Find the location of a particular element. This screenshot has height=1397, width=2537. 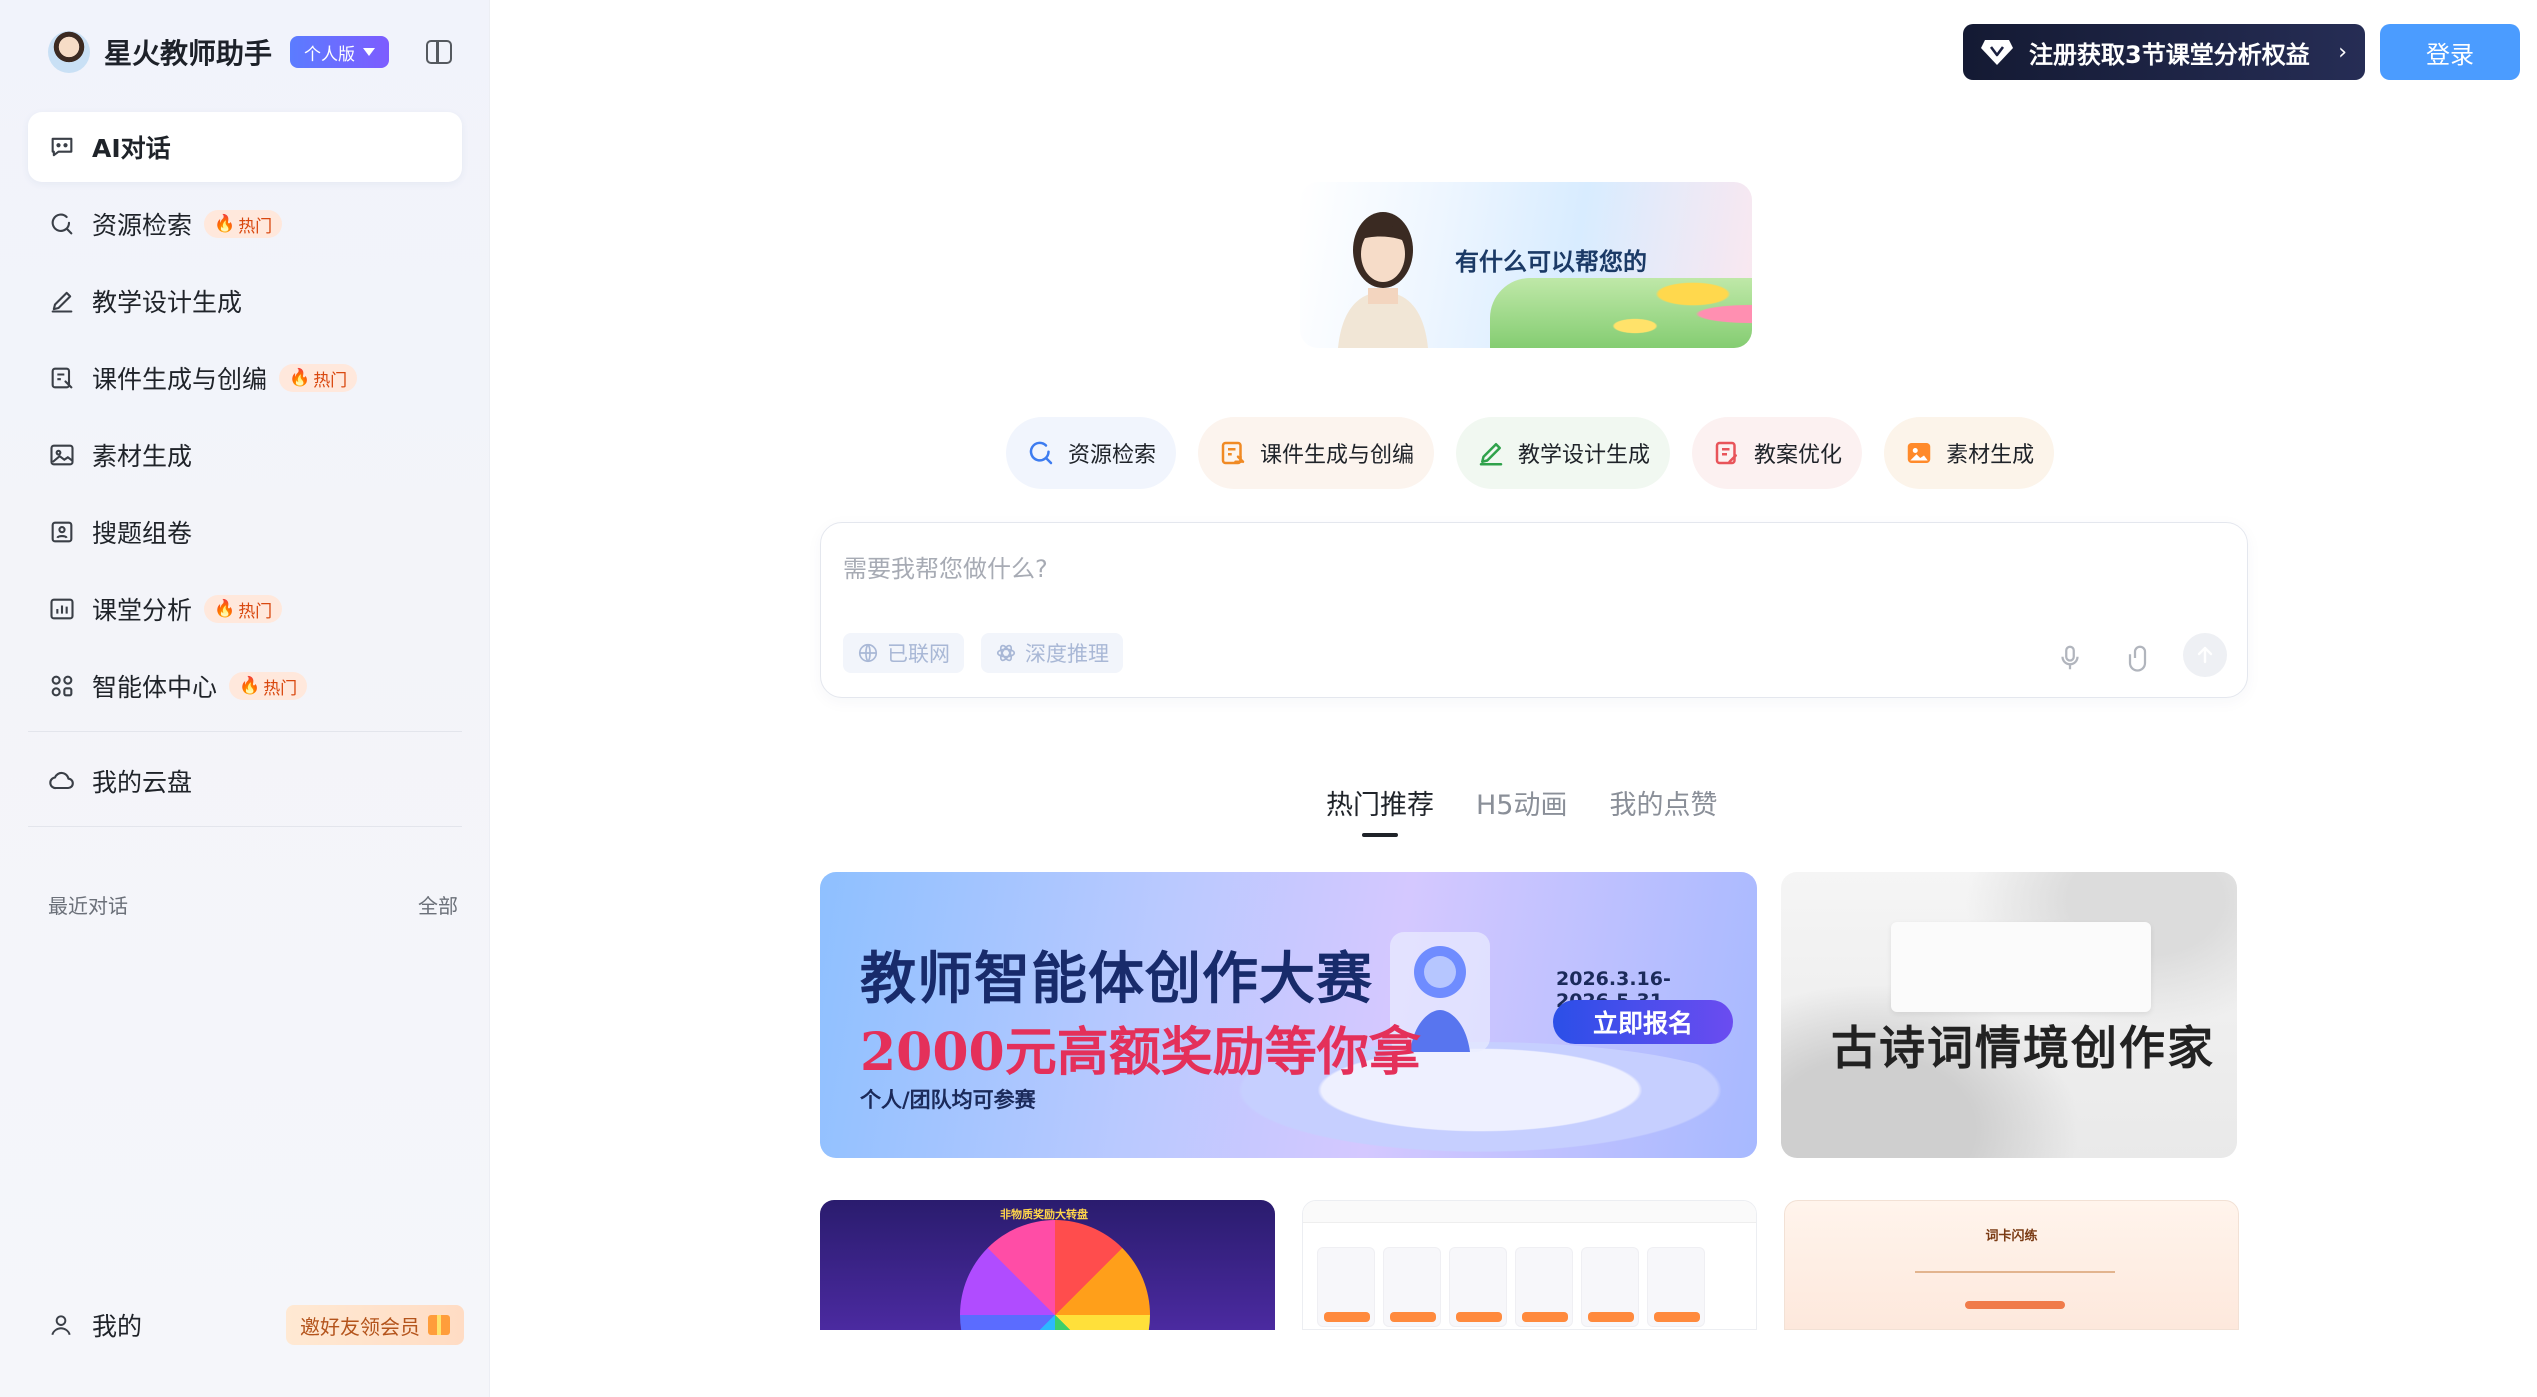

gift-icon is located at coordinates (439, 1325).